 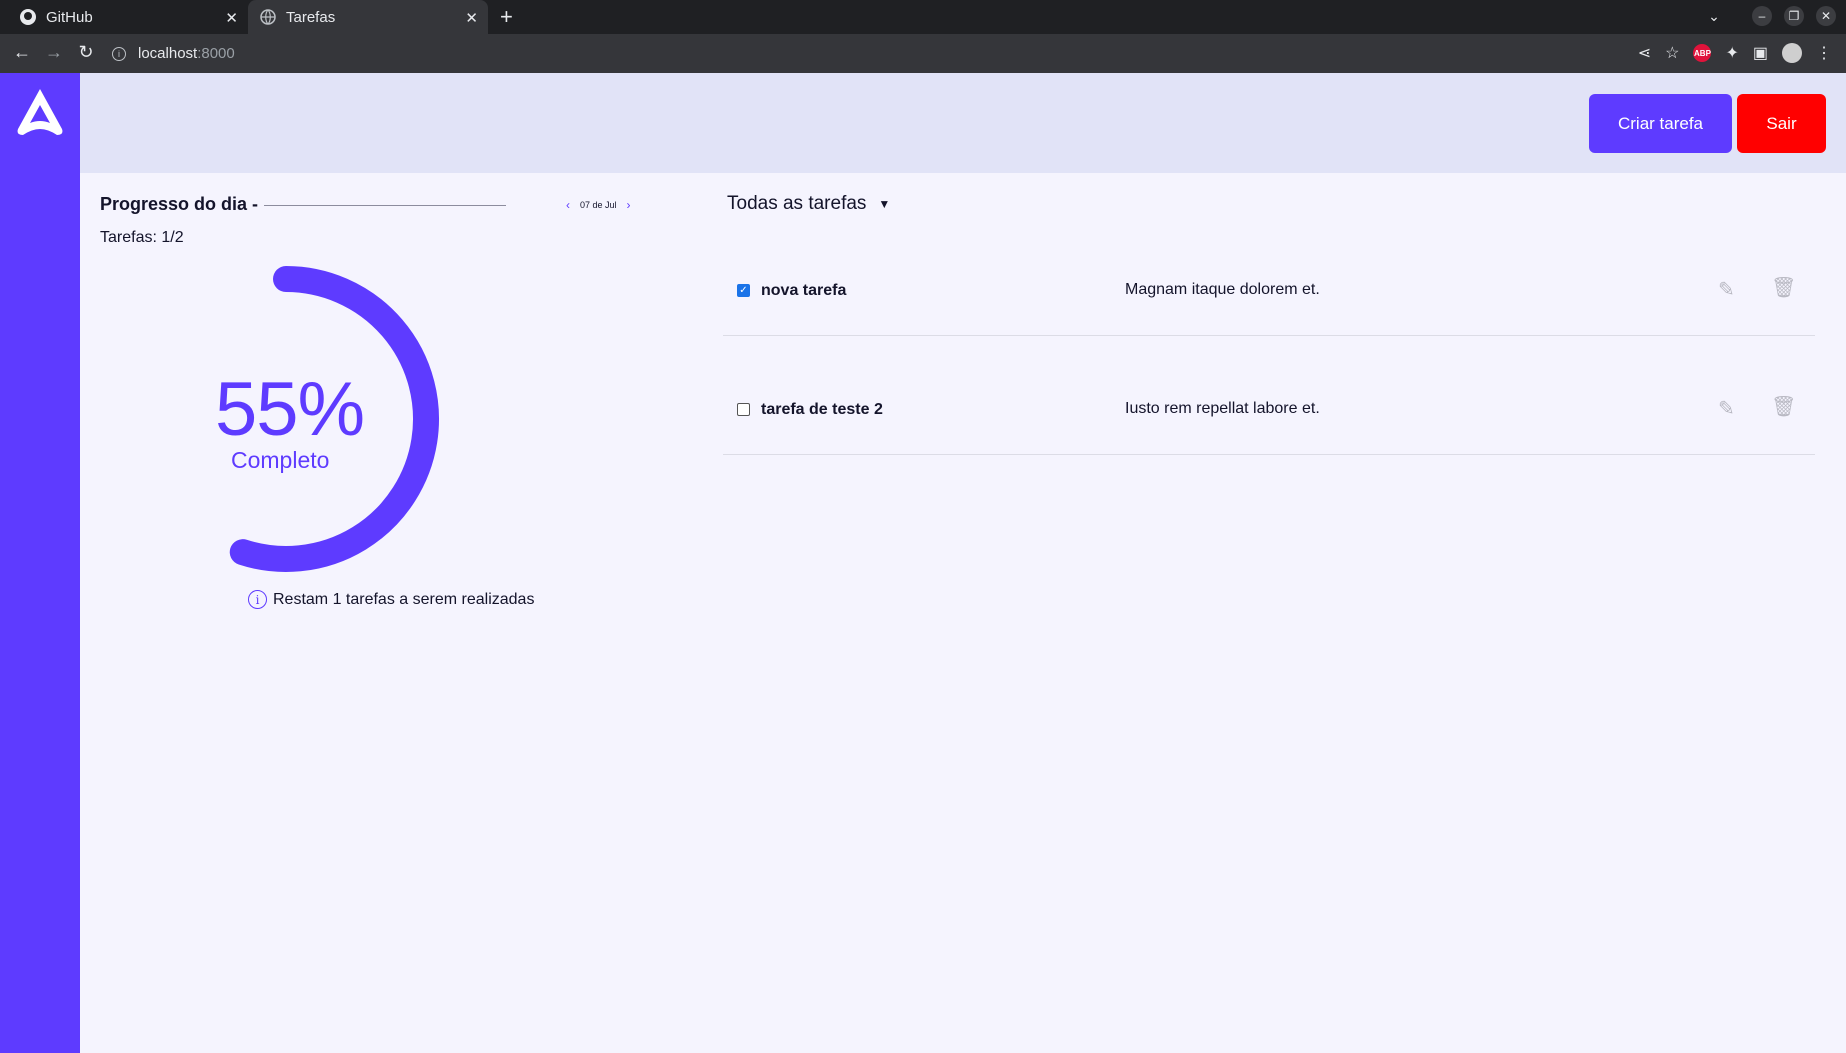 I want to click on globe-icon, so click(x=268, y=17).